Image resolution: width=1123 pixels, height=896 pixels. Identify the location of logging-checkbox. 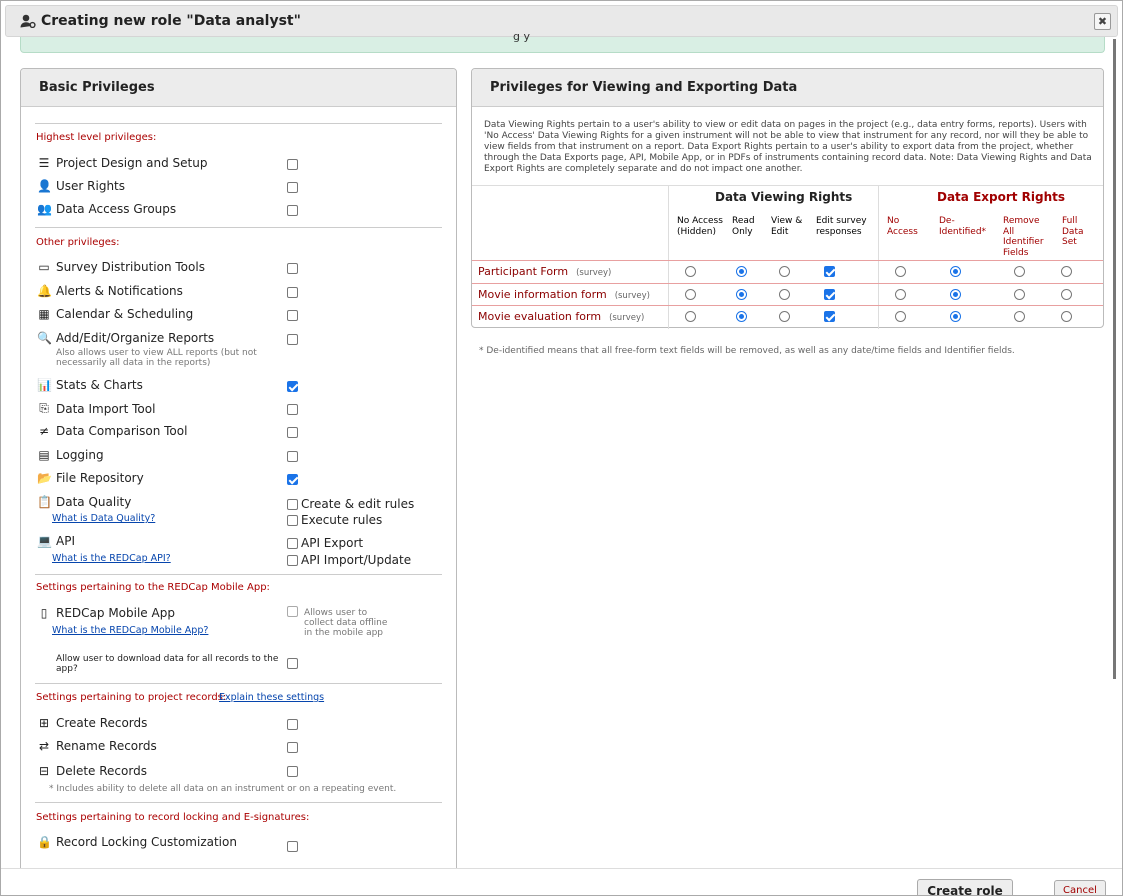
(292, 456).